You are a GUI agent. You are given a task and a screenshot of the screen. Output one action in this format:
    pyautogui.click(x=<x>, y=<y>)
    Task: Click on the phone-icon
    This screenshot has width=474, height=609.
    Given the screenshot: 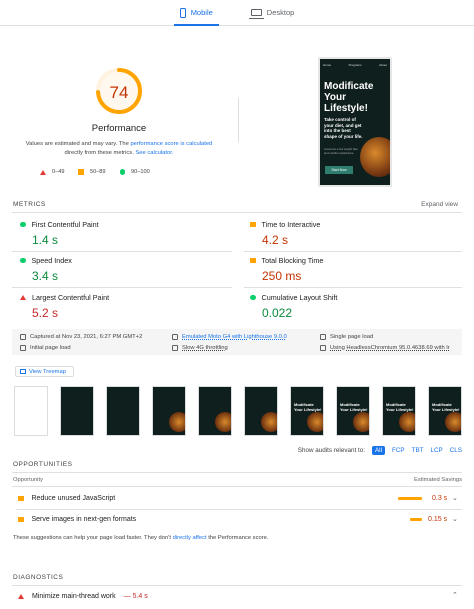 What is the action you would take?
    pyautogui.click(x=182, y=12)
    